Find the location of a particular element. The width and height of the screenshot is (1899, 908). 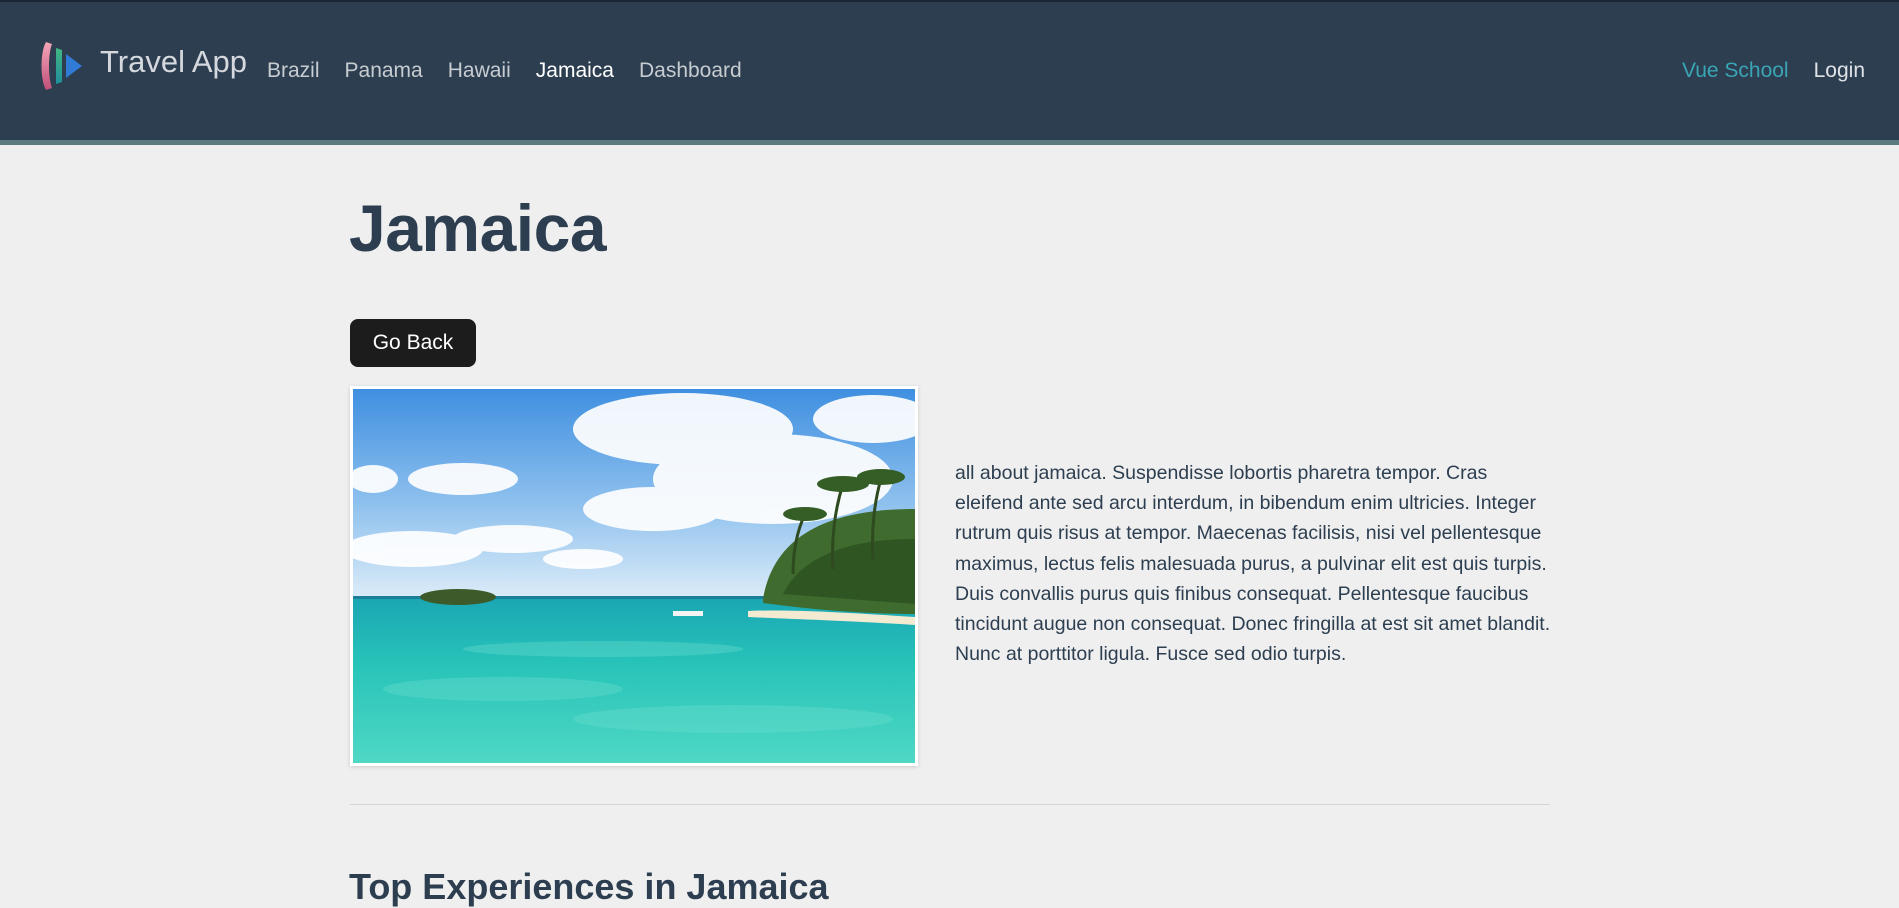

page-title: Jamaica is located at coordinates (478, 228).